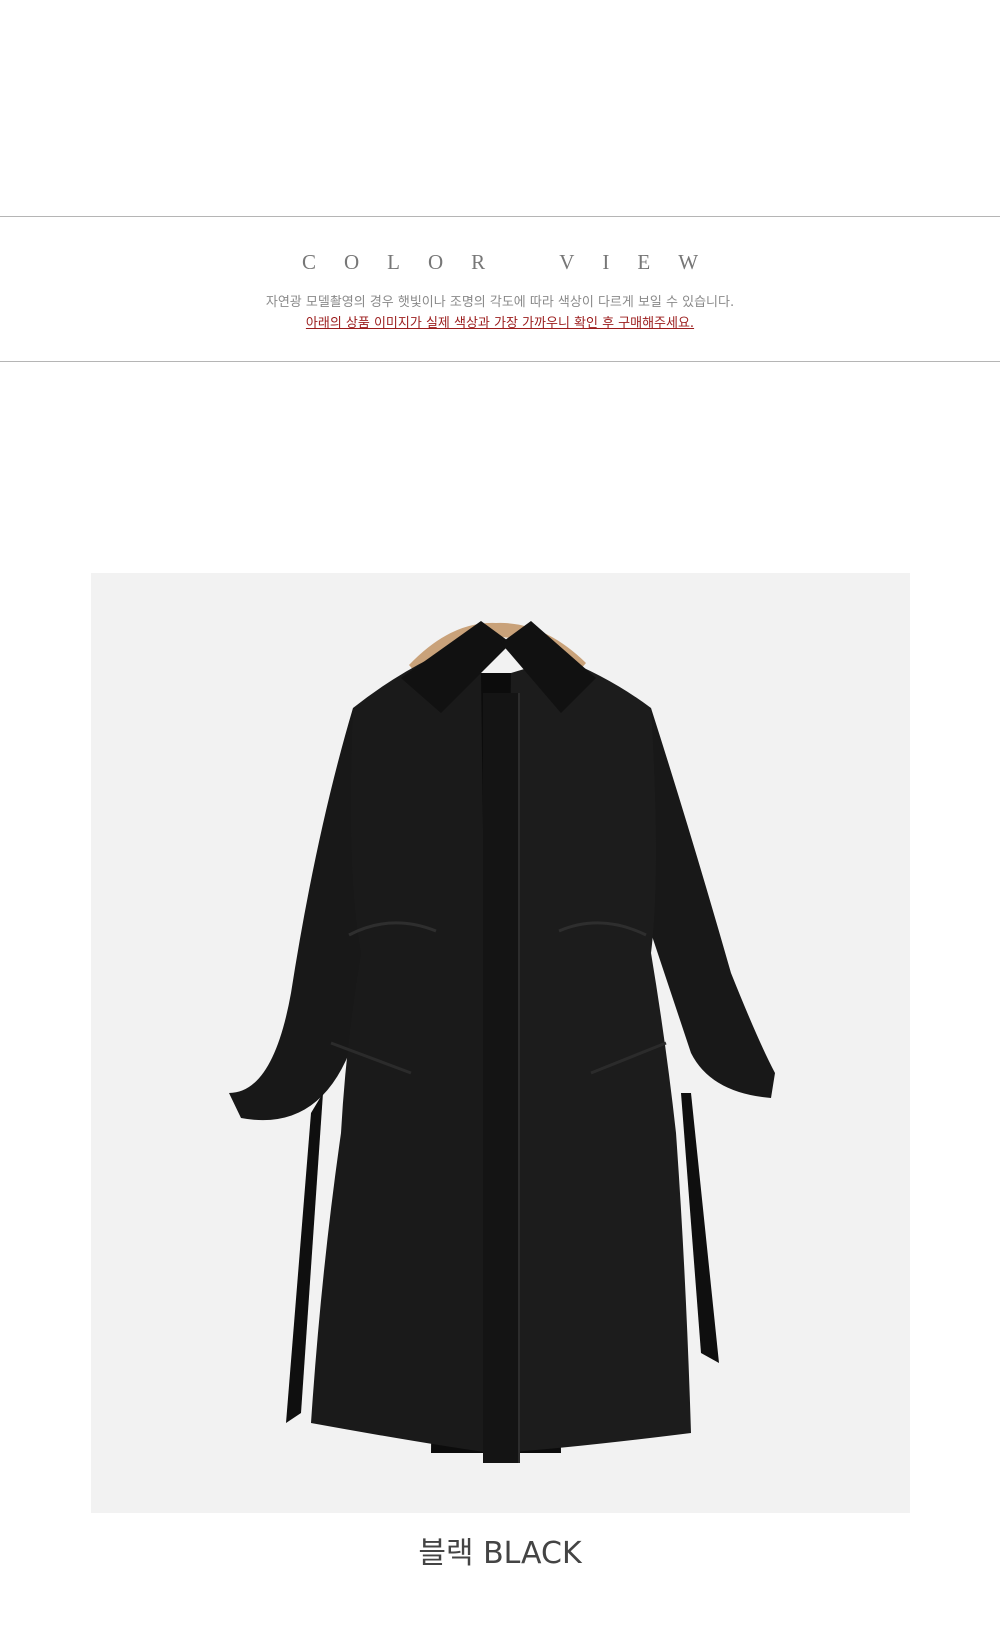 The height and width of the screenshot is (1640, 1000). I want to click on heading-letter: L, so click(393, 262).